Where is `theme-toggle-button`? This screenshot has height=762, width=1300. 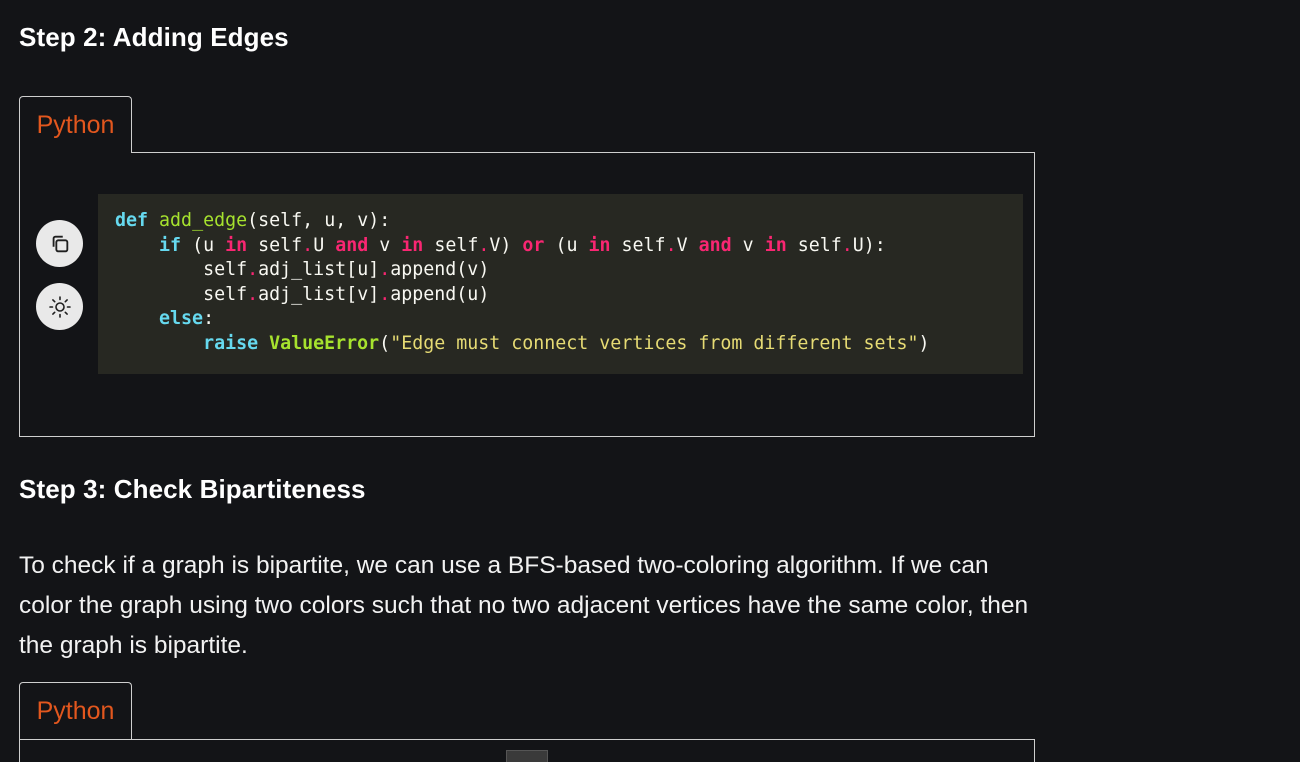 theme-toggle-button is located at coordinates (59, 306).